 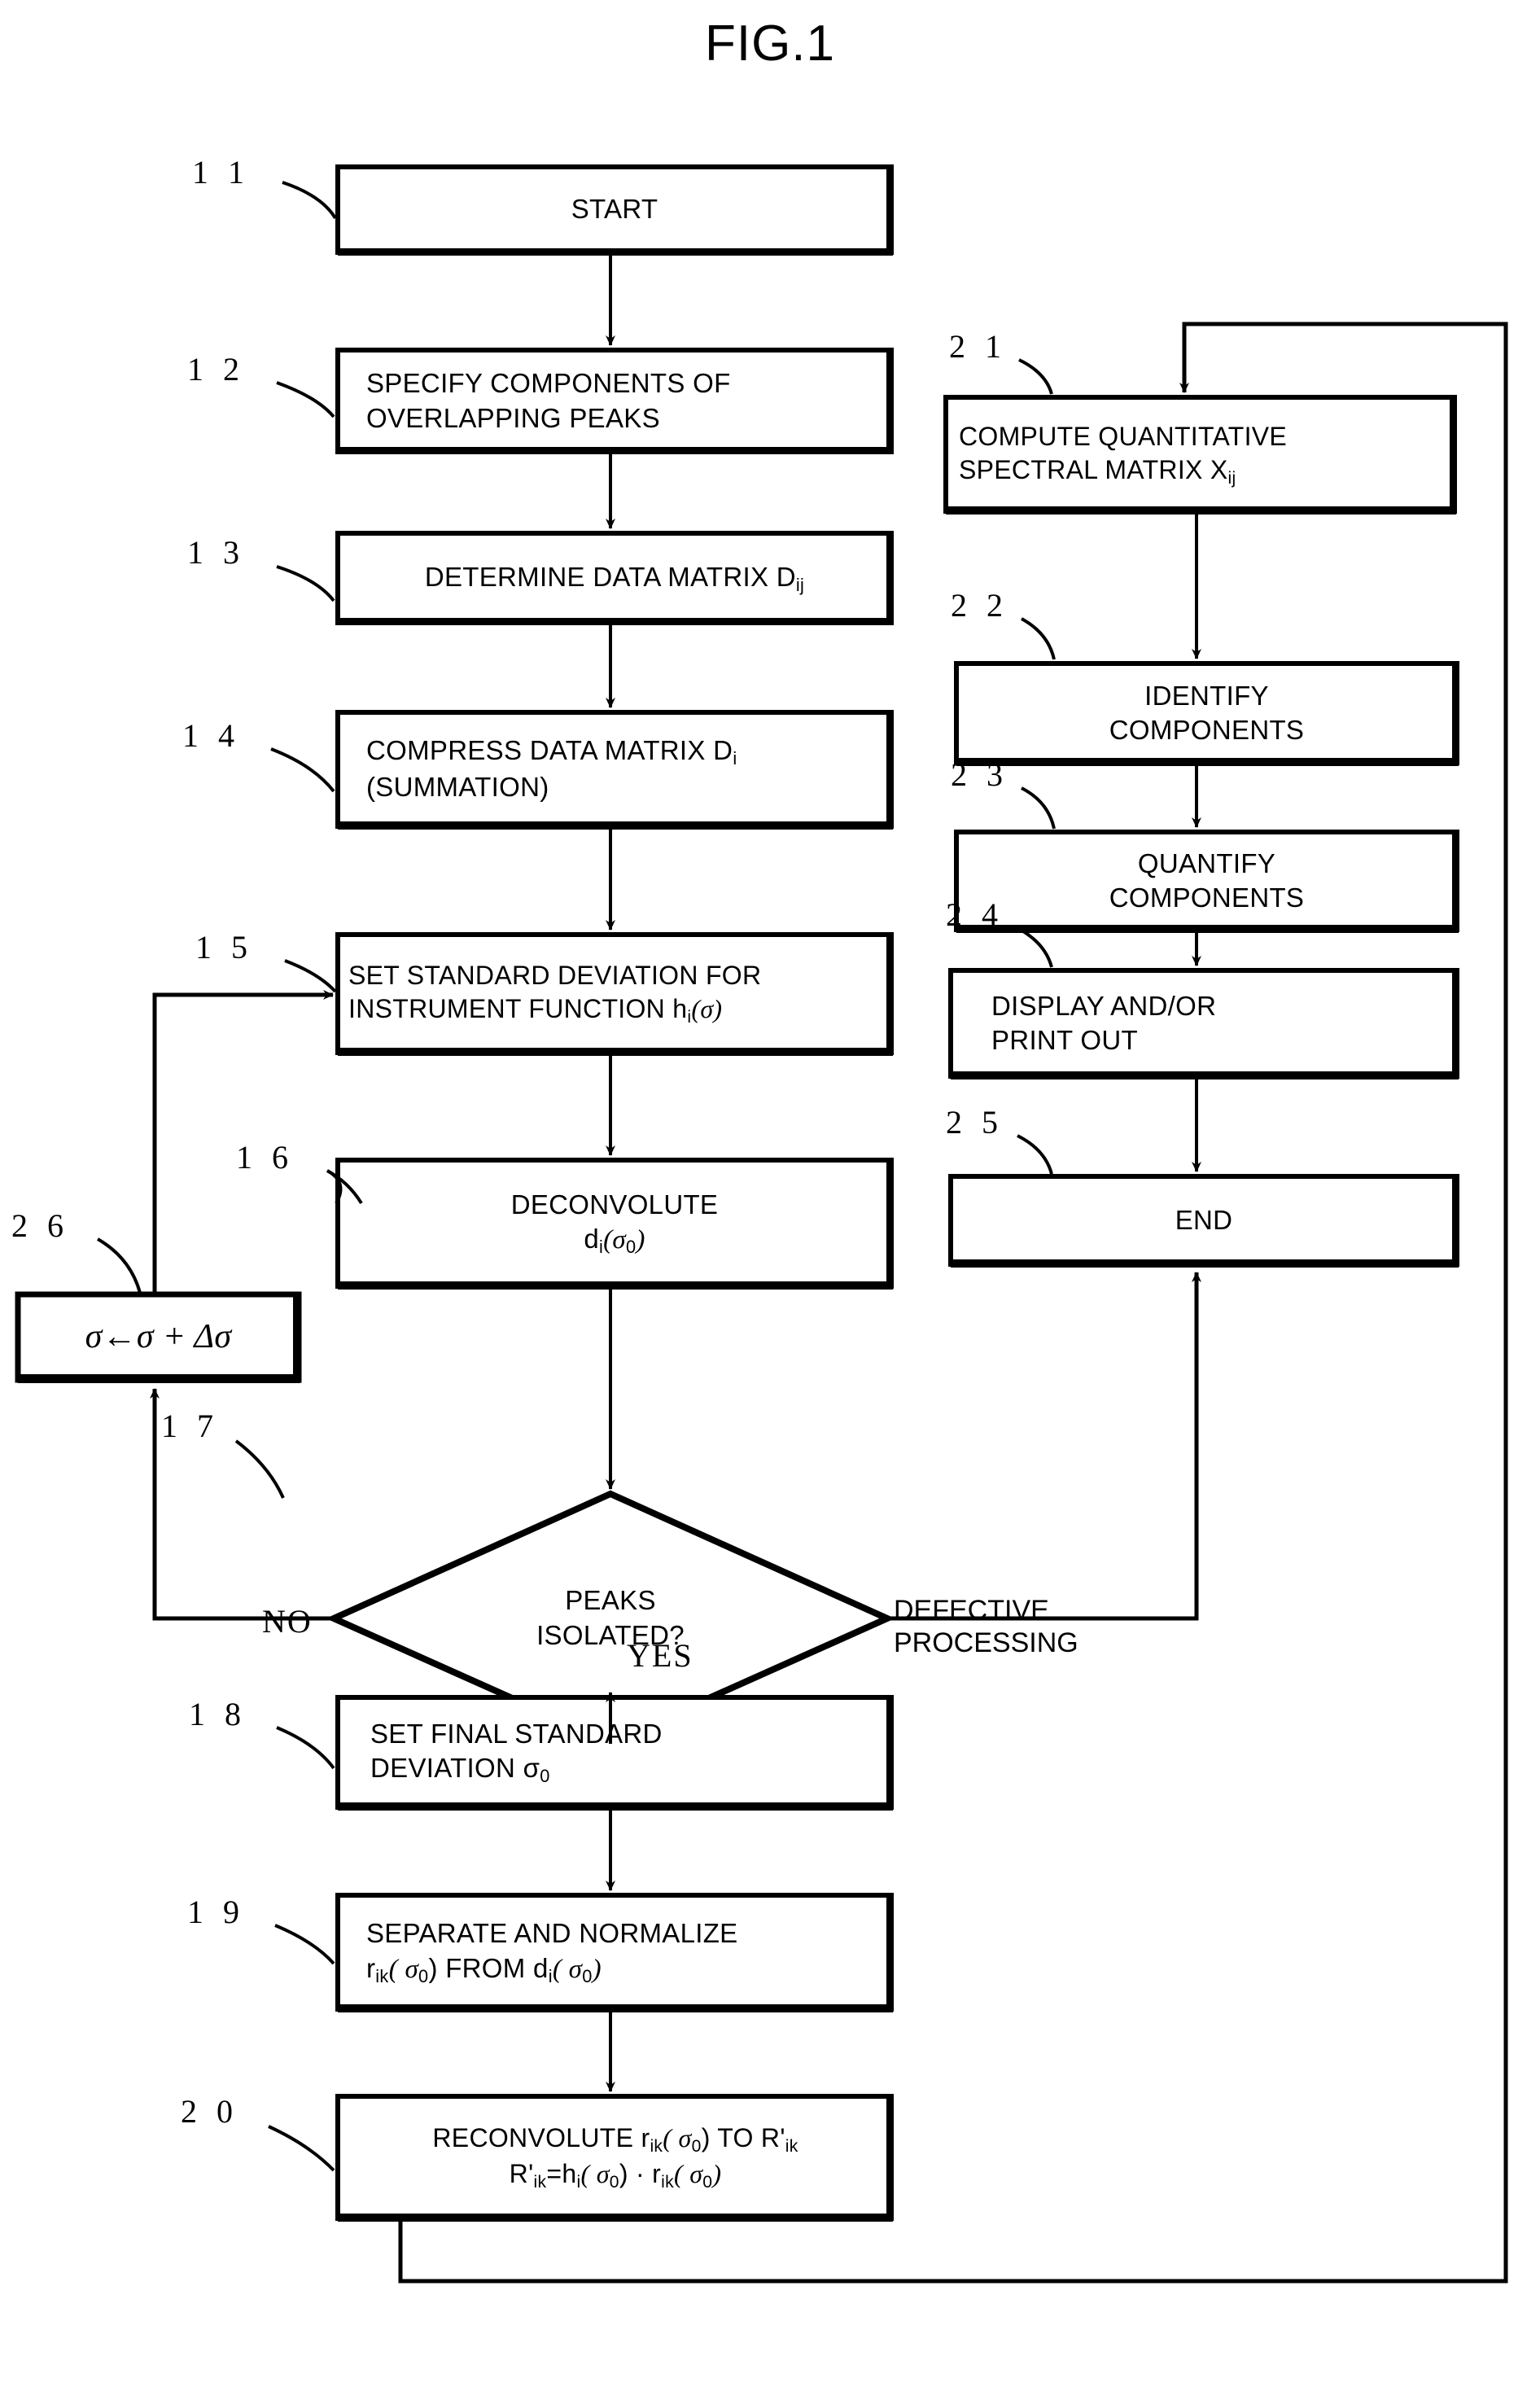 I want to click on connector-defective-processing, so click(x=1044, y=1446).